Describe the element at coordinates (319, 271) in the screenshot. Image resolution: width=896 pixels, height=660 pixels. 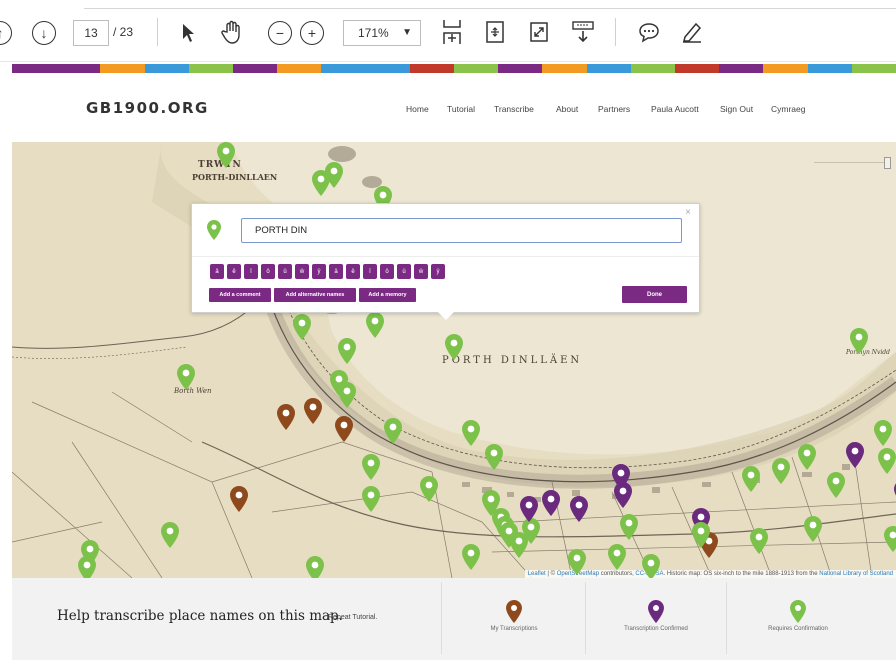
I see `special-character-key: ŷ` at that location.